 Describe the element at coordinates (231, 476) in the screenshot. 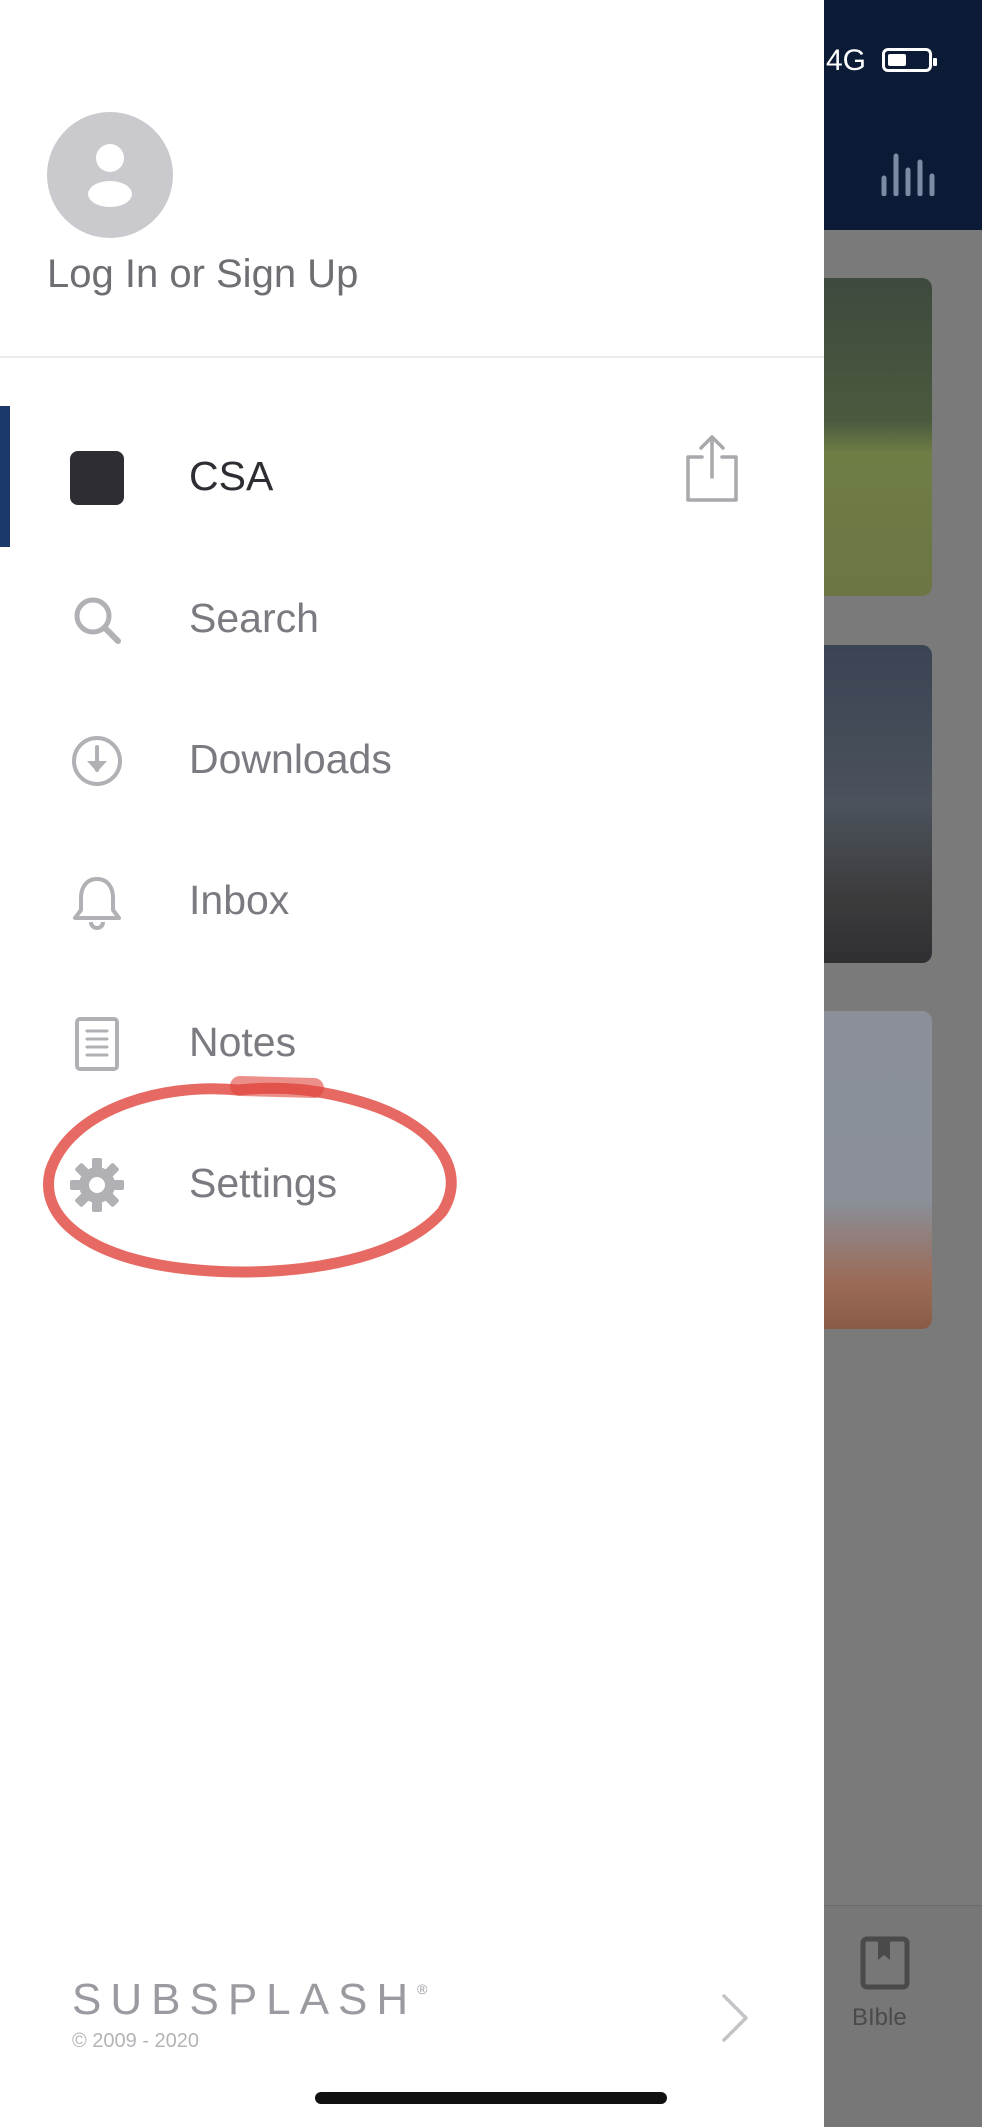

I see `menu-item-label: CSA` at that location.